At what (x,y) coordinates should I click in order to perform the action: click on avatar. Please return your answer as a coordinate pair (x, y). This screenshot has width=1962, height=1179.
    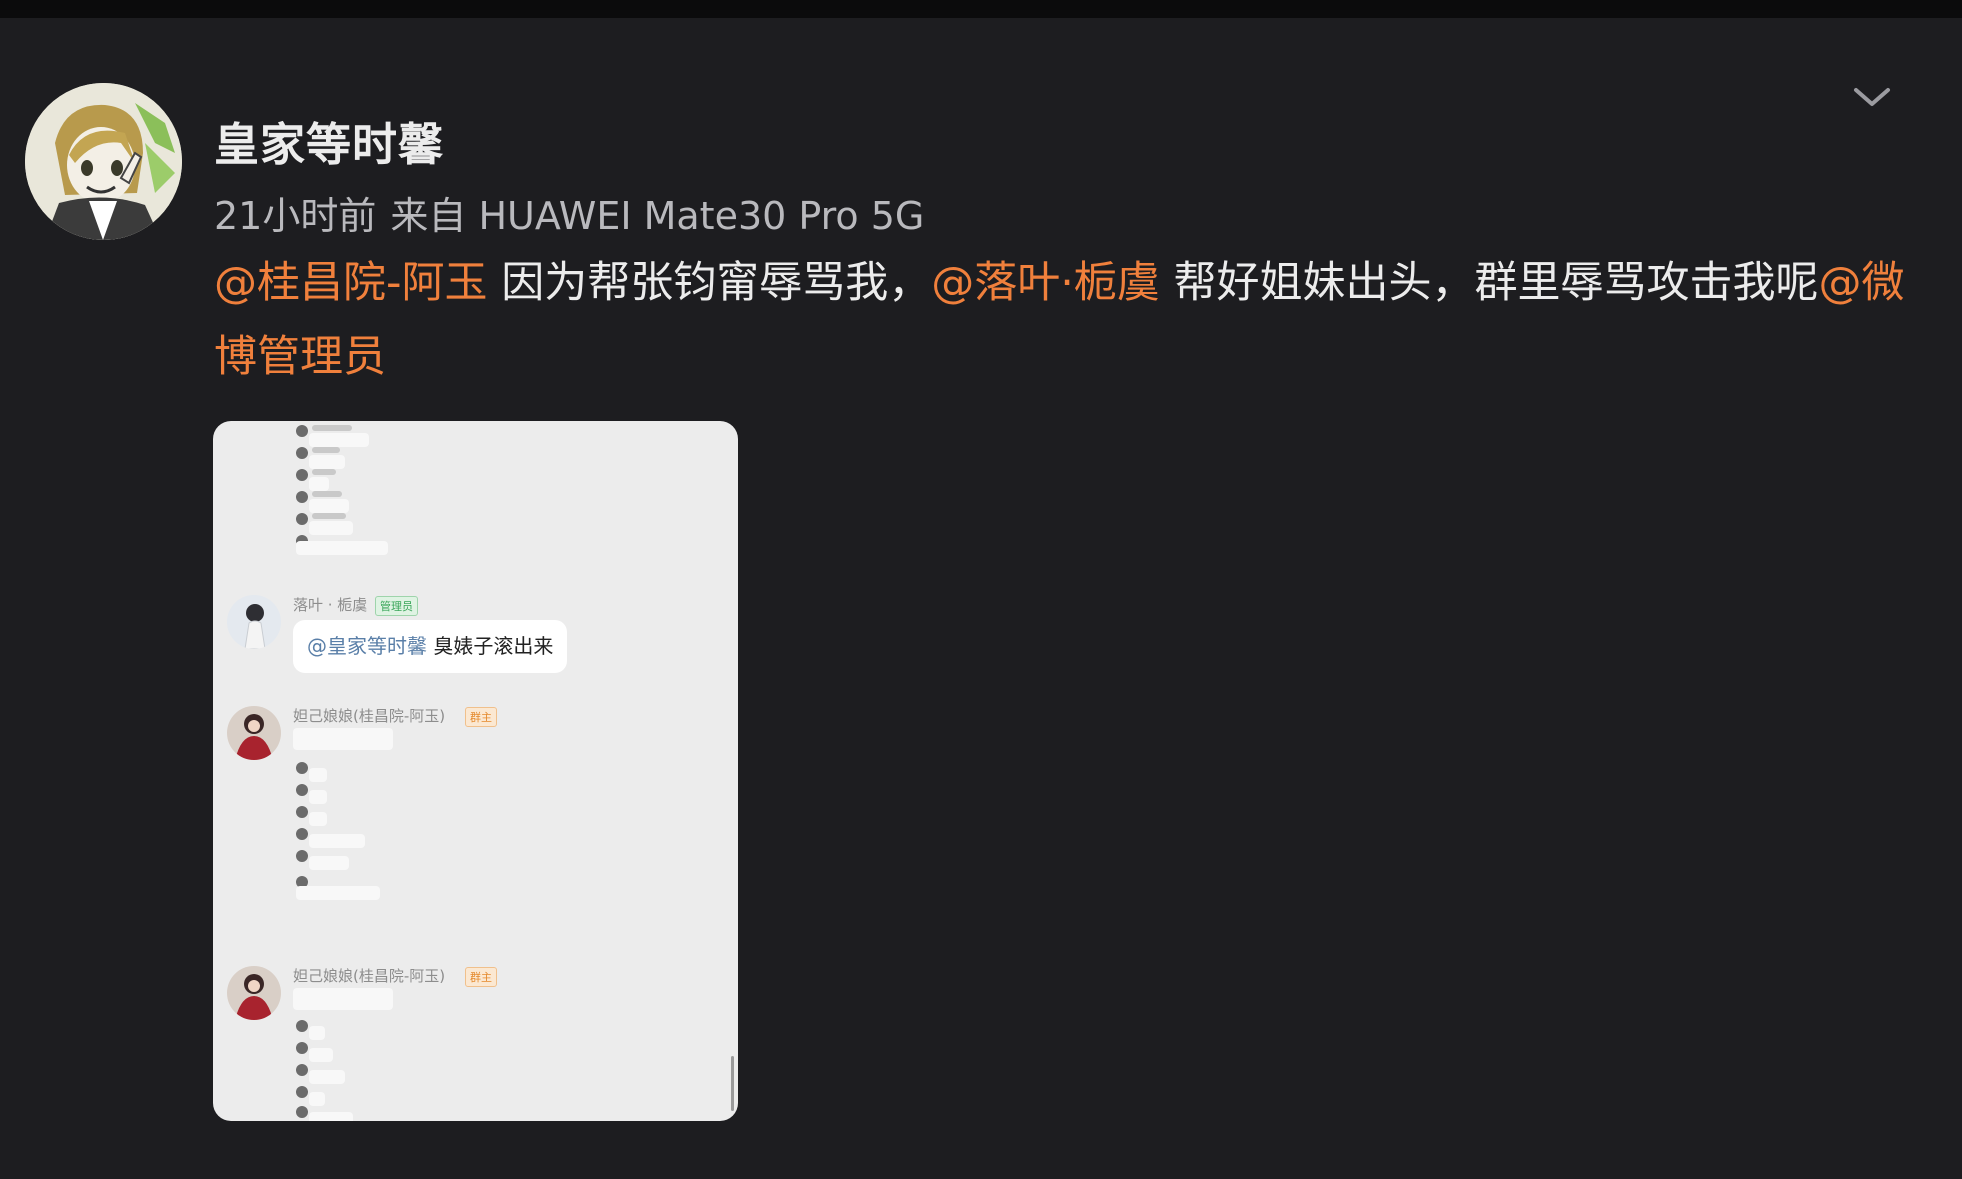
    Looking at the image, I should click on (103, 161).